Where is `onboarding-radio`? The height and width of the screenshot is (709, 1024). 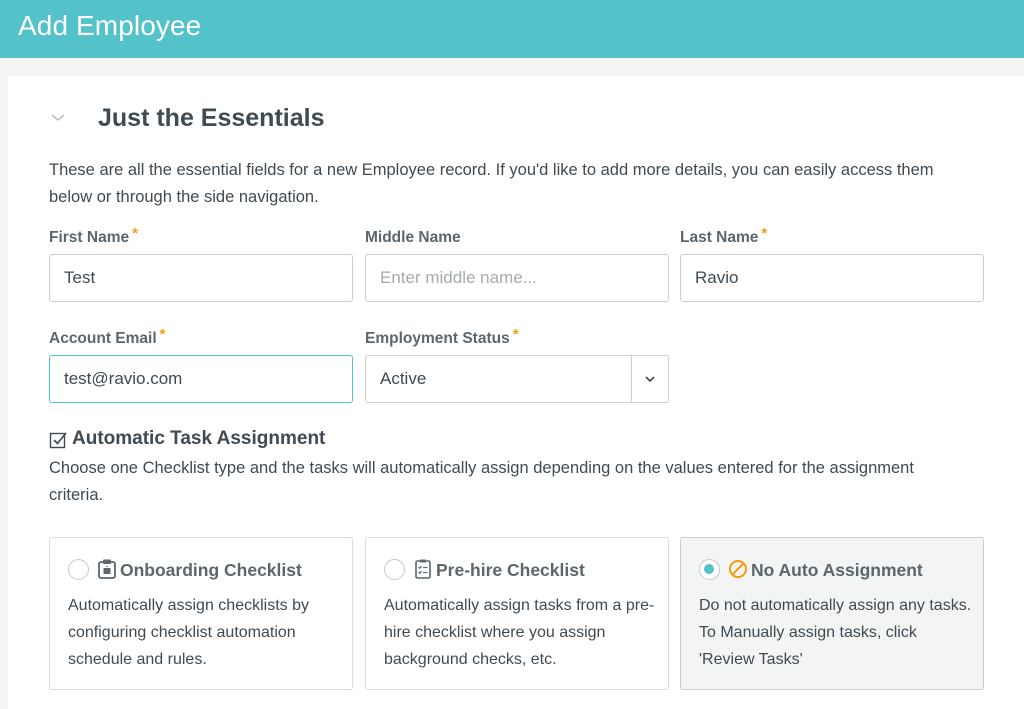 onboarding-radio is located at coordinates (78, 569).